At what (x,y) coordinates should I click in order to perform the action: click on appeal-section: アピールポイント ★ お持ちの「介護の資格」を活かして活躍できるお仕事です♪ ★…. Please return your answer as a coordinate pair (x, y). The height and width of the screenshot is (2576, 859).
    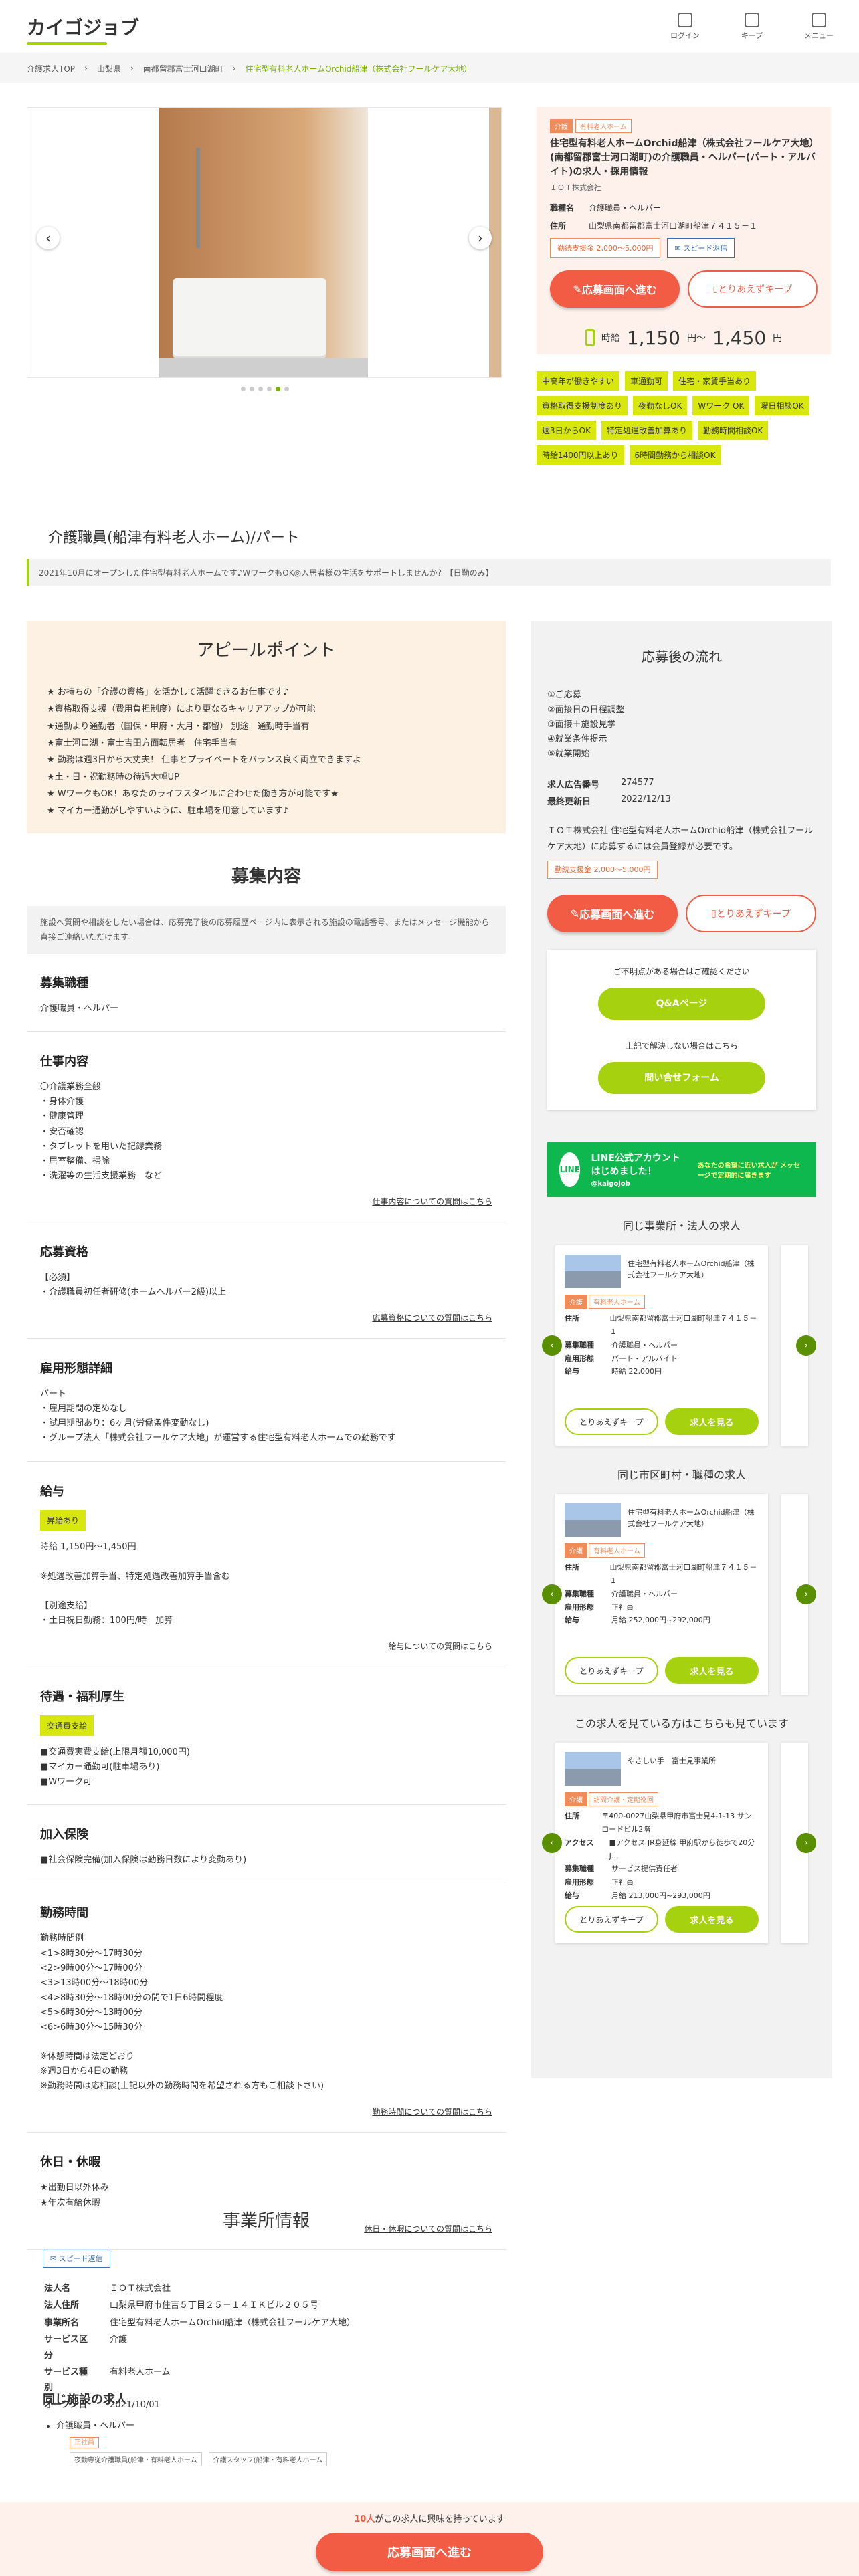
    Looking at the image, I should click on (266, 727).